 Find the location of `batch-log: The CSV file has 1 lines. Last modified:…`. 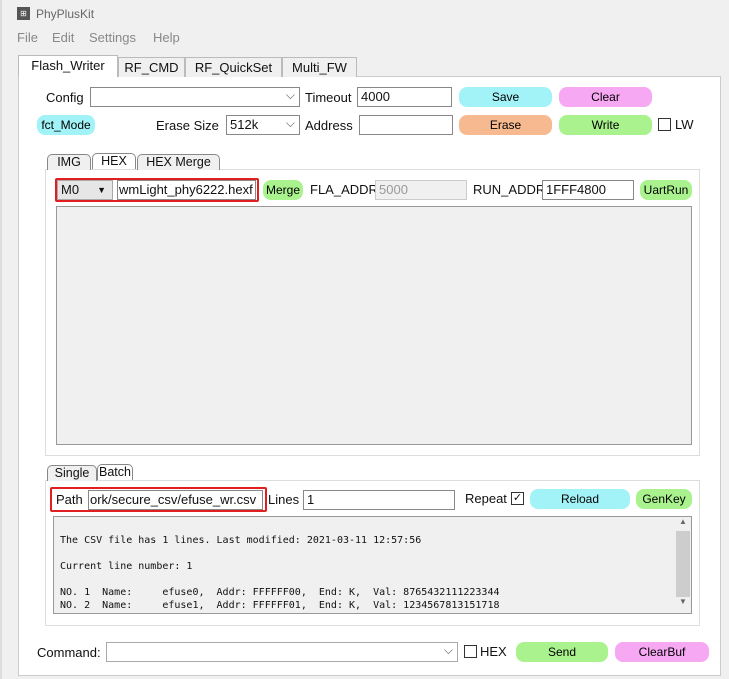

batch-log: The CSV file has 1 lines. Last modified:… is located at coordinates (372, 565).